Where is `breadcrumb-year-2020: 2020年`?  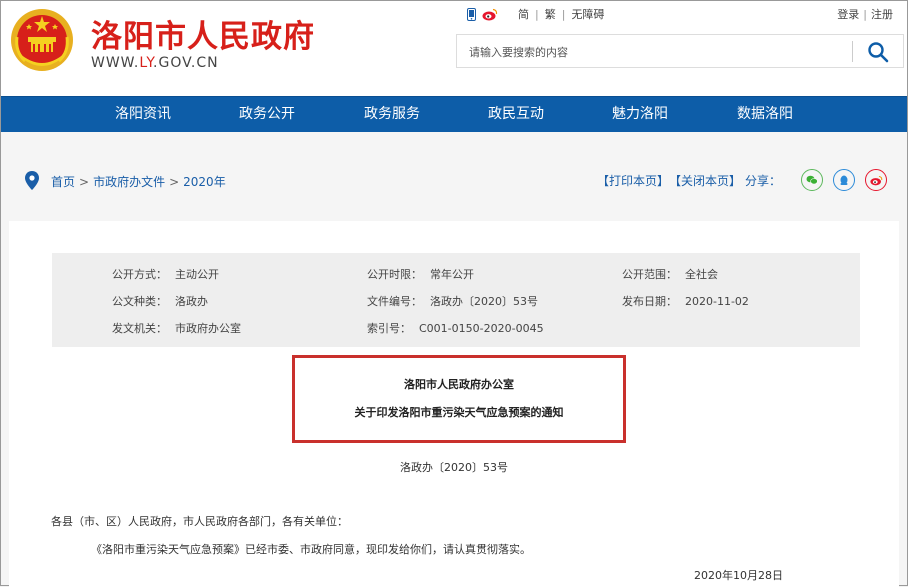
breadcrumb-year-2020: 2020年 is located at coordinates (204, 182).